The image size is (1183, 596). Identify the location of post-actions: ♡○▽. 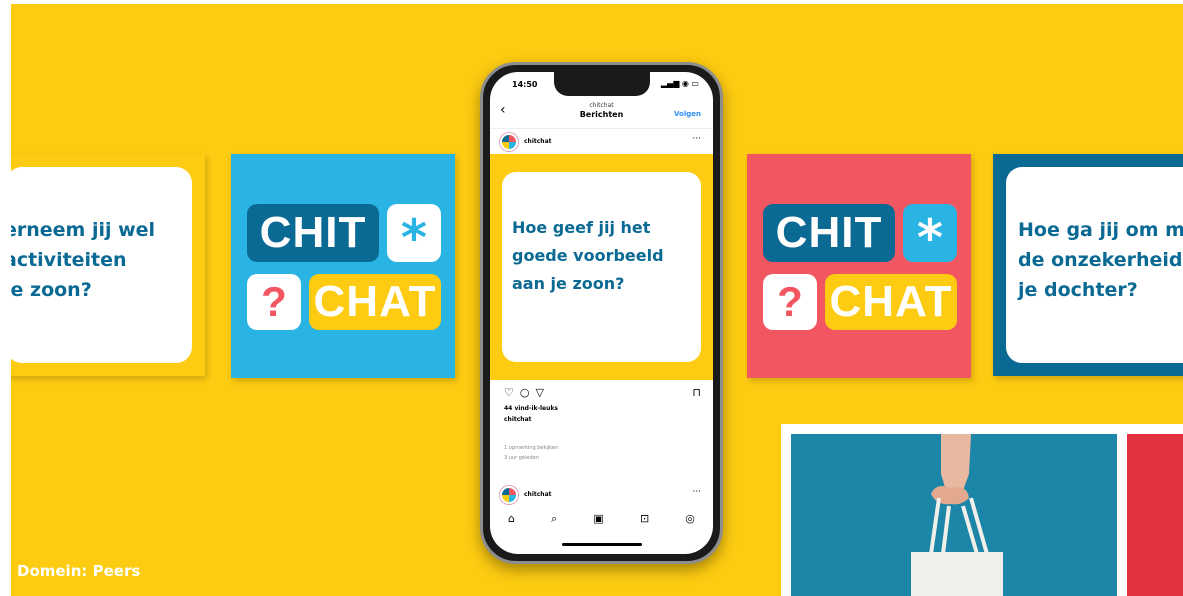
(527, 392).